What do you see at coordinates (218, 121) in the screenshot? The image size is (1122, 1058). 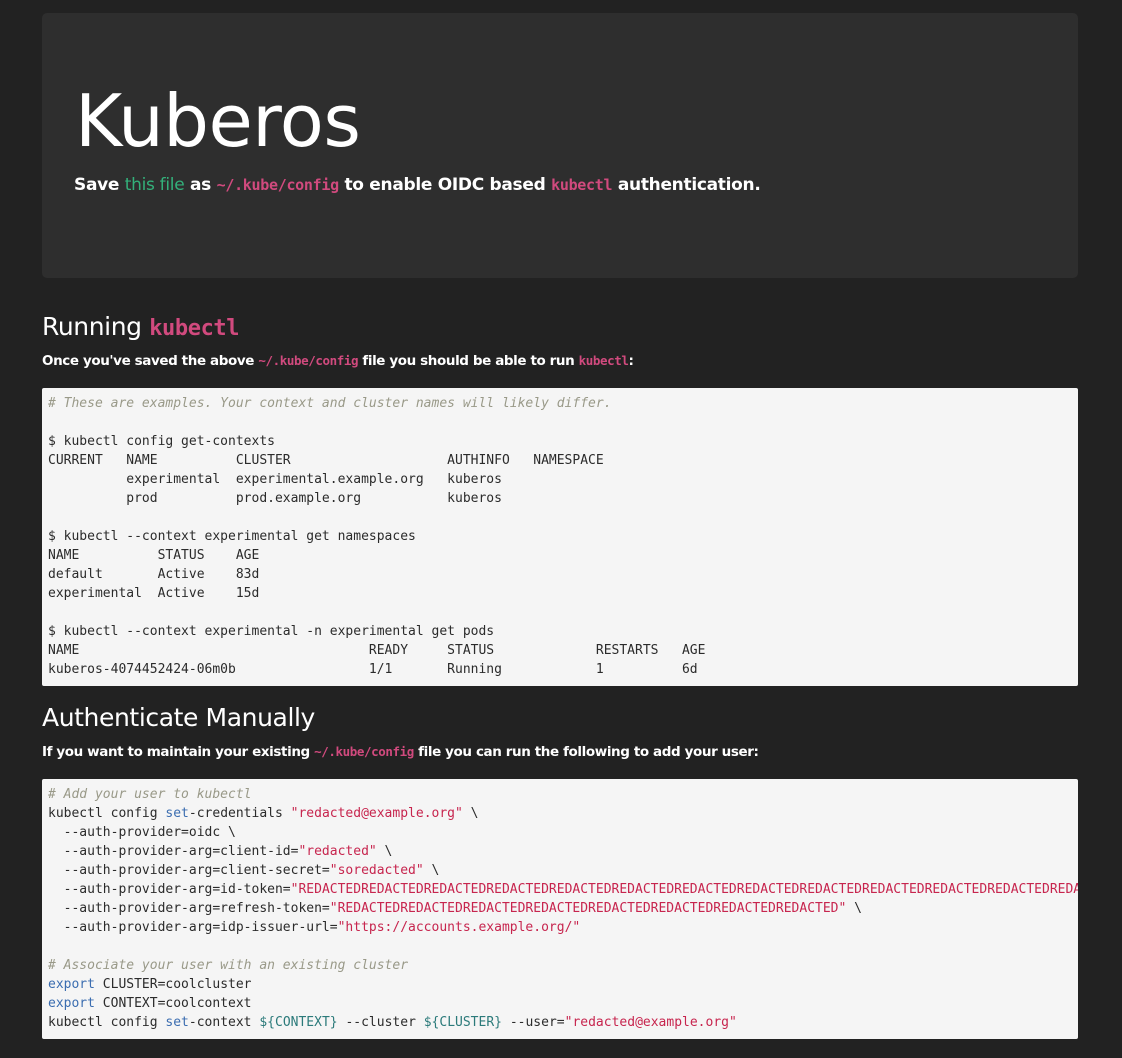 I see `page-title: Kuberos` at bounding box center [218, 121].